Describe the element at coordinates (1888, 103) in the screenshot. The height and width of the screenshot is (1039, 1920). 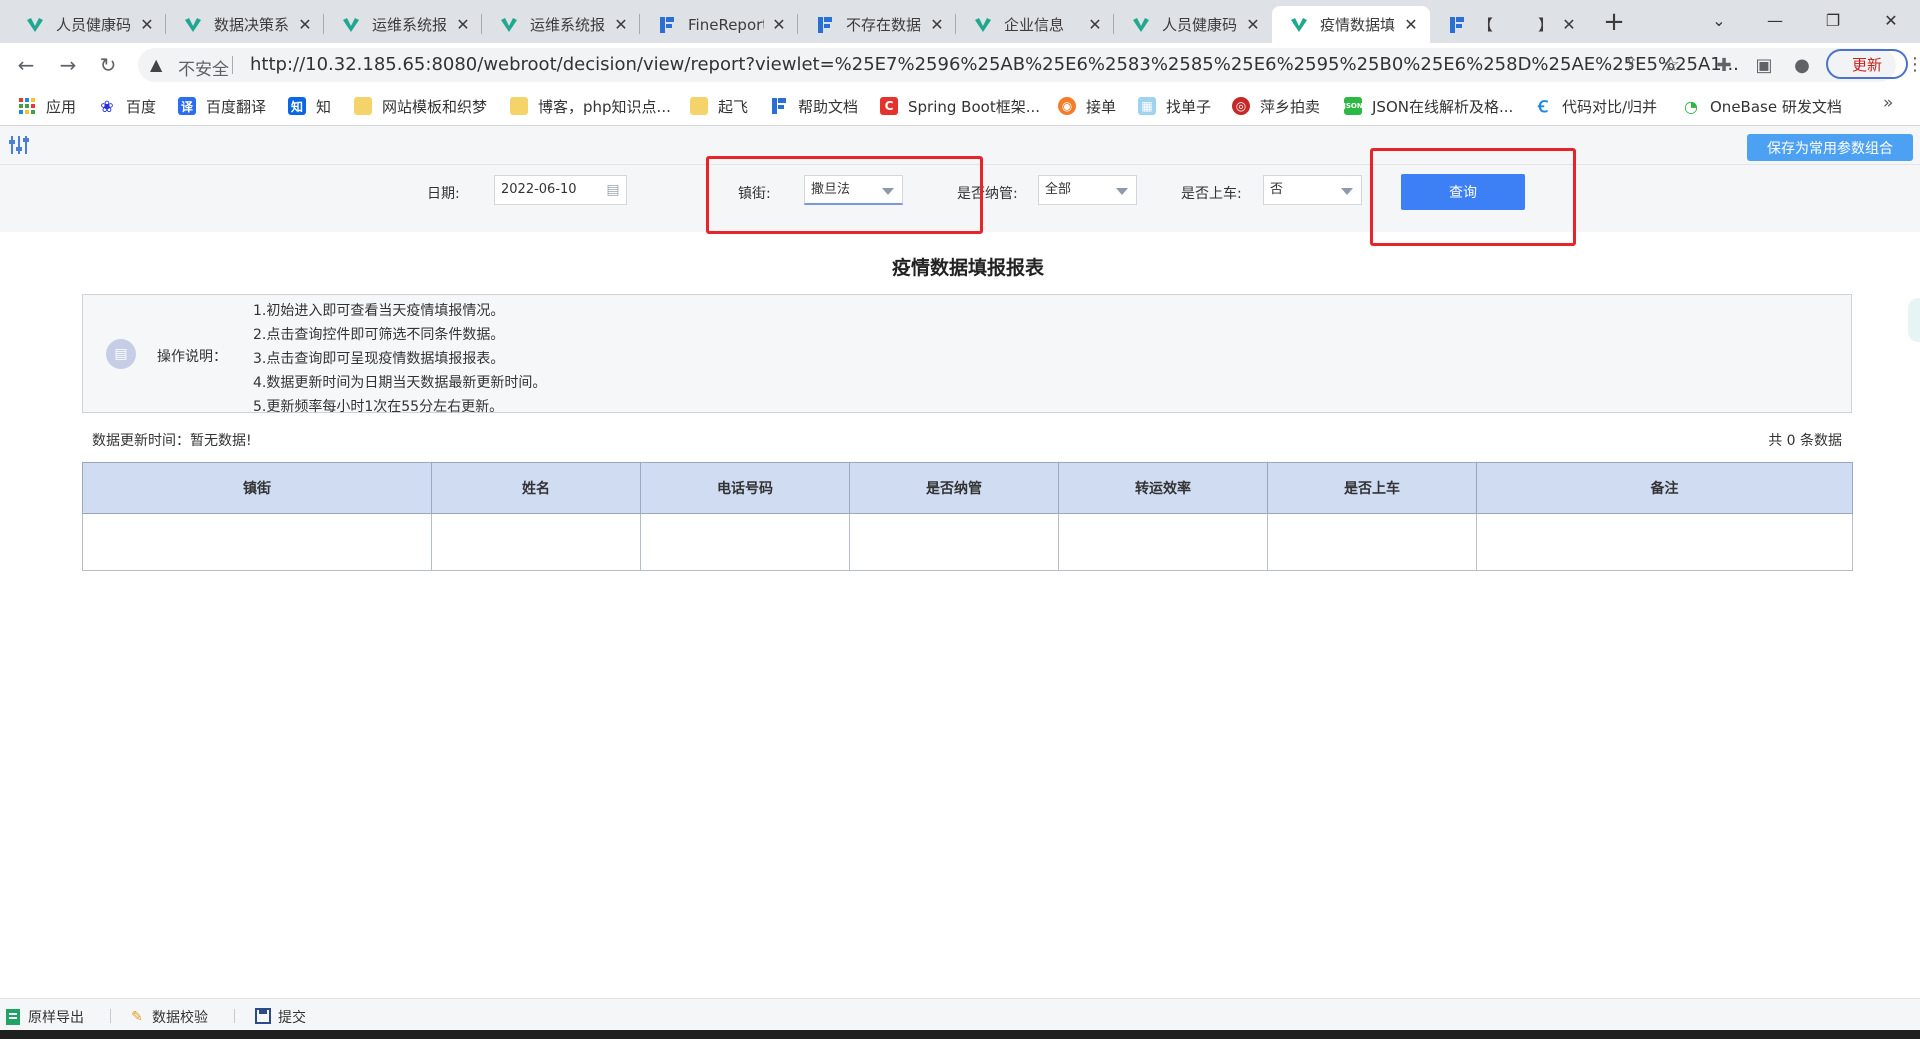
I see `more-bookmarks-icon: »` at that location.